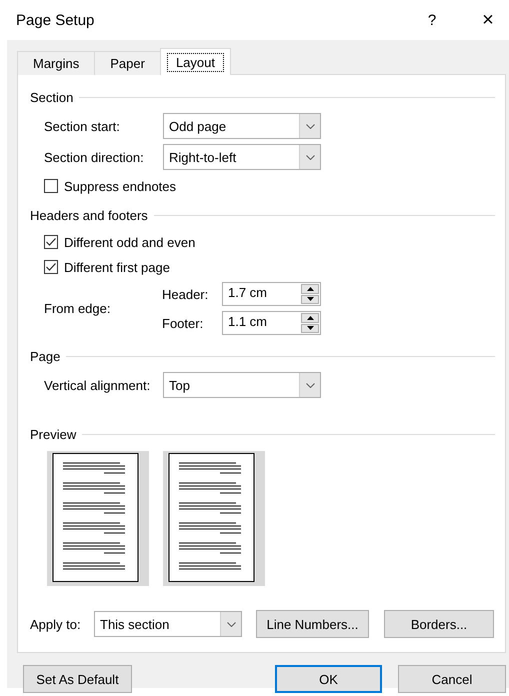  I want to click on section-heading: Headers and footers, so click(89, 215).